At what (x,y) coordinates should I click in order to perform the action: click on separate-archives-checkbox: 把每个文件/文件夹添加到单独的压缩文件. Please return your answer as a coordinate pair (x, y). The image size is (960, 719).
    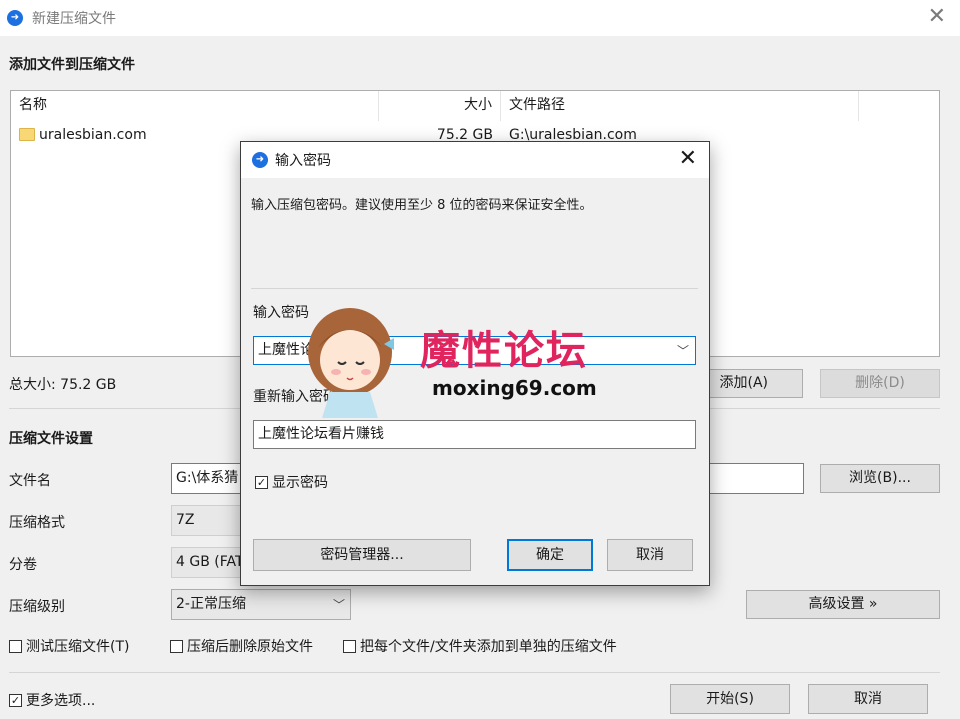
    Looking at the image, I should click on (480, 646).